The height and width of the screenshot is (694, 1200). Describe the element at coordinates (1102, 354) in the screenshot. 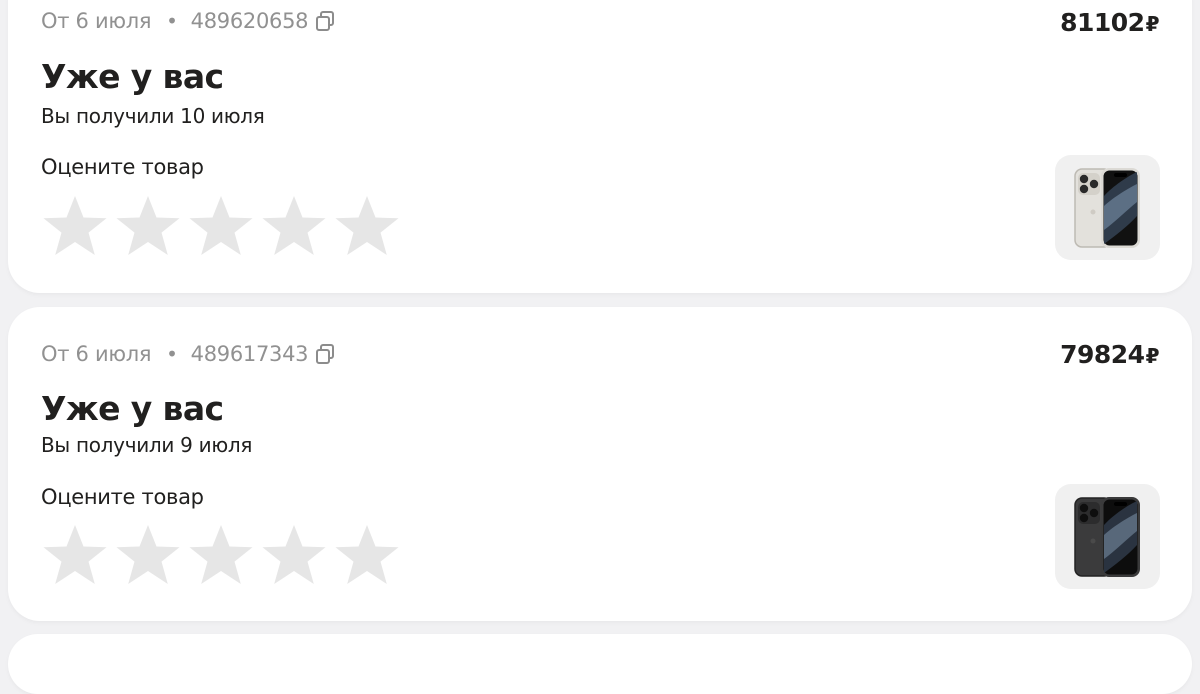

I see `price-value: 79824` at that location.